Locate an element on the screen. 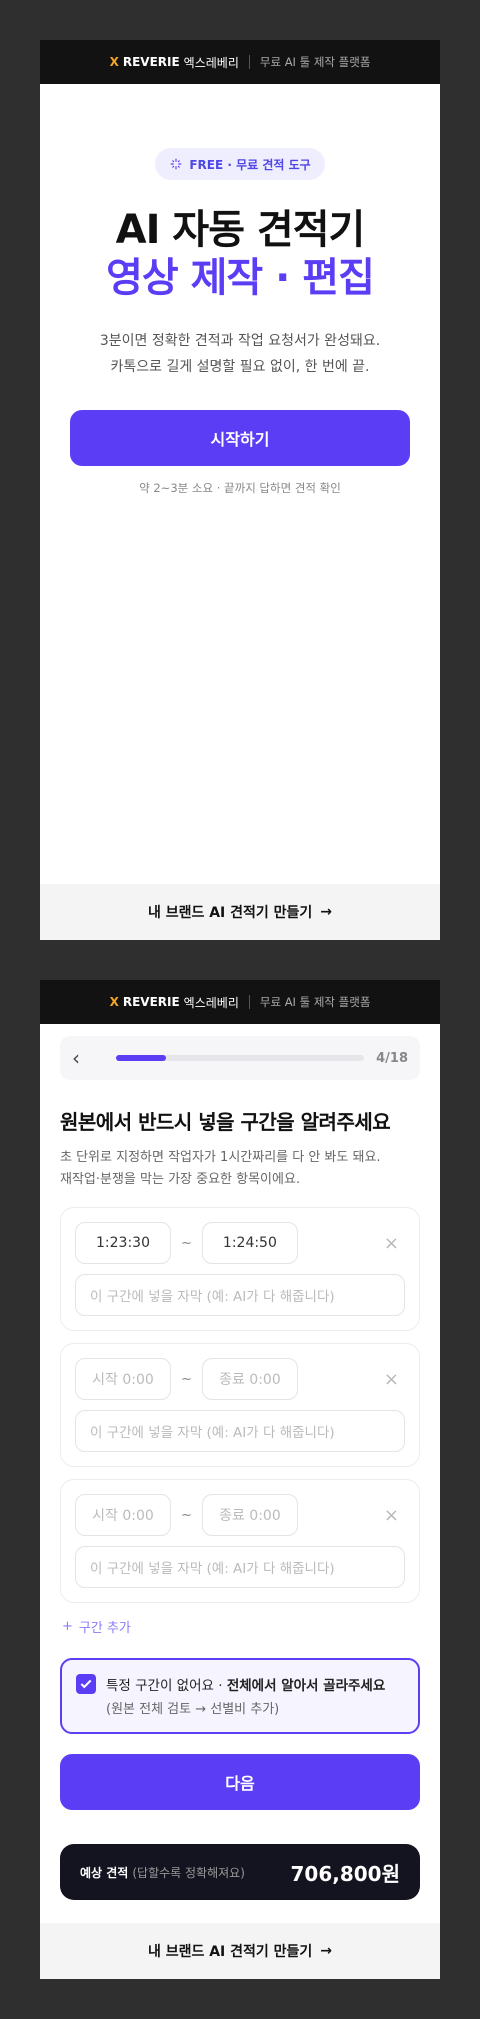 This screenshot has height=2019, width=480. start-button: 시작하기 is located at coordinates (240, 438).